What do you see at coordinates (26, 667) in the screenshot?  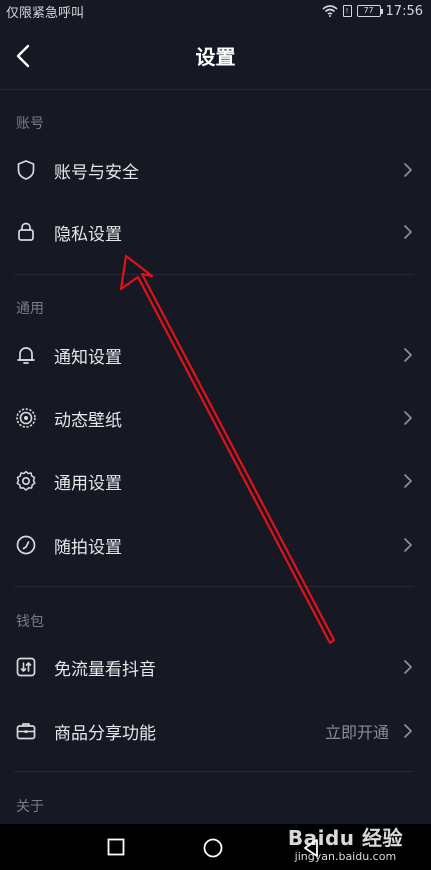 I see `data-free-icon` at bounding box center [26, 667].